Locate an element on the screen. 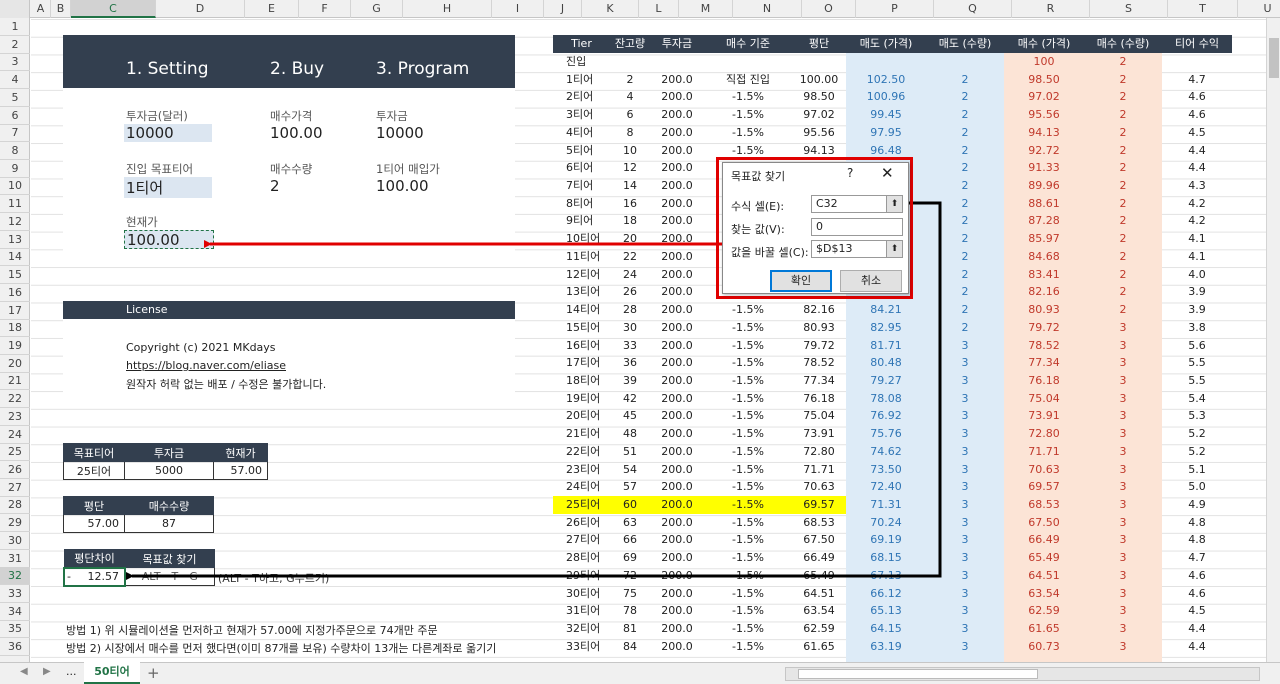 The image size is (1280, 684). table-cell: 80.93 is located at coordinates (1044, 310).